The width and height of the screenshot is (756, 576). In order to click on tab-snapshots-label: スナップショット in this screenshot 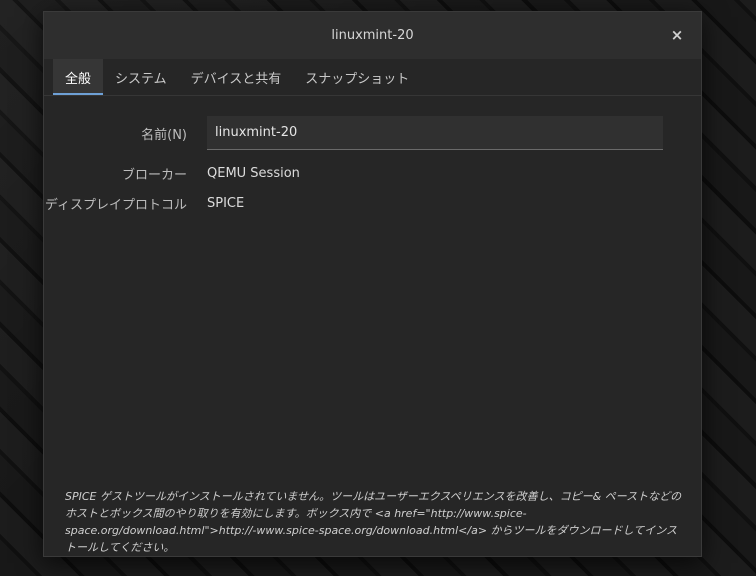, I will do `click(357, 79)`.